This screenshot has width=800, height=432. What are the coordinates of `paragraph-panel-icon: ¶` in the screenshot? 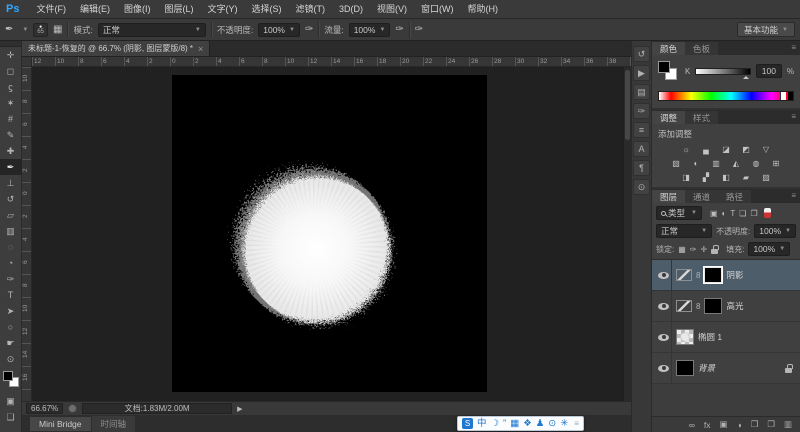 It's located at (641, 168).